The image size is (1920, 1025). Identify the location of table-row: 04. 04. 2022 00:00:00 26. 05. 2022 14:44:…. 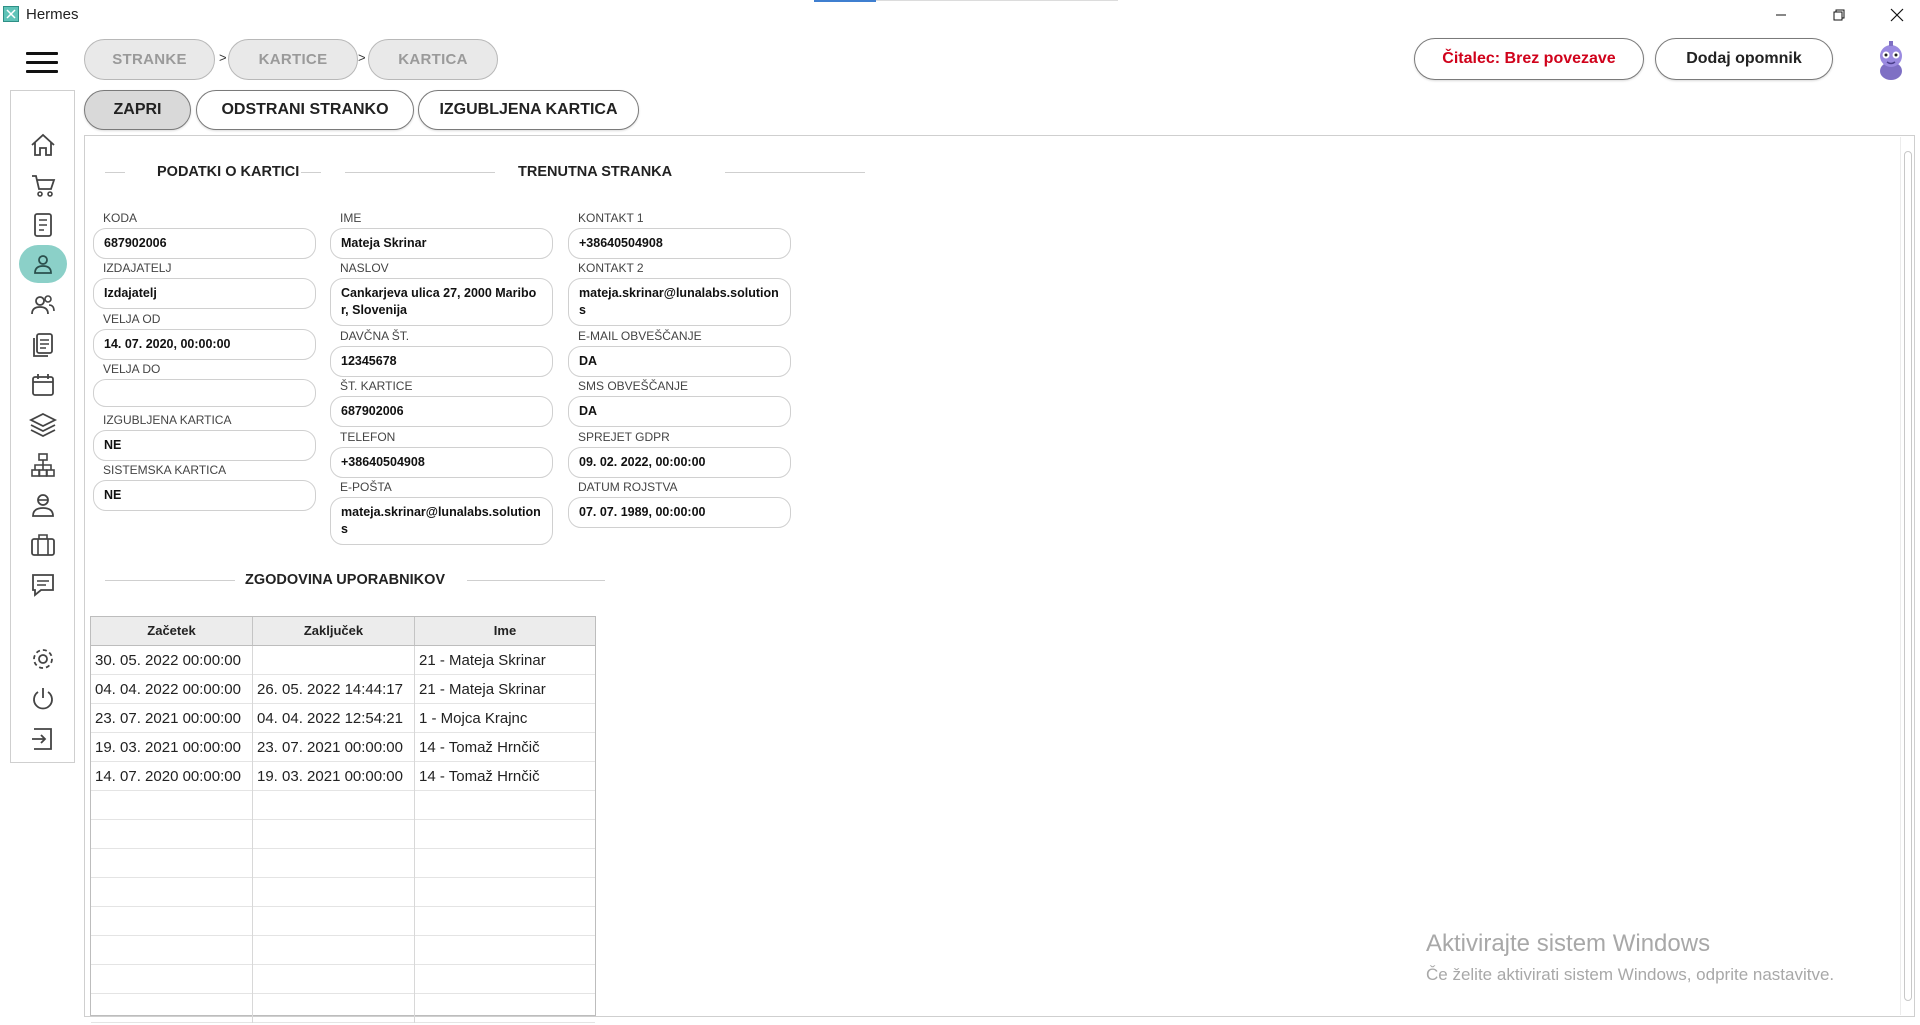
(343, 689).